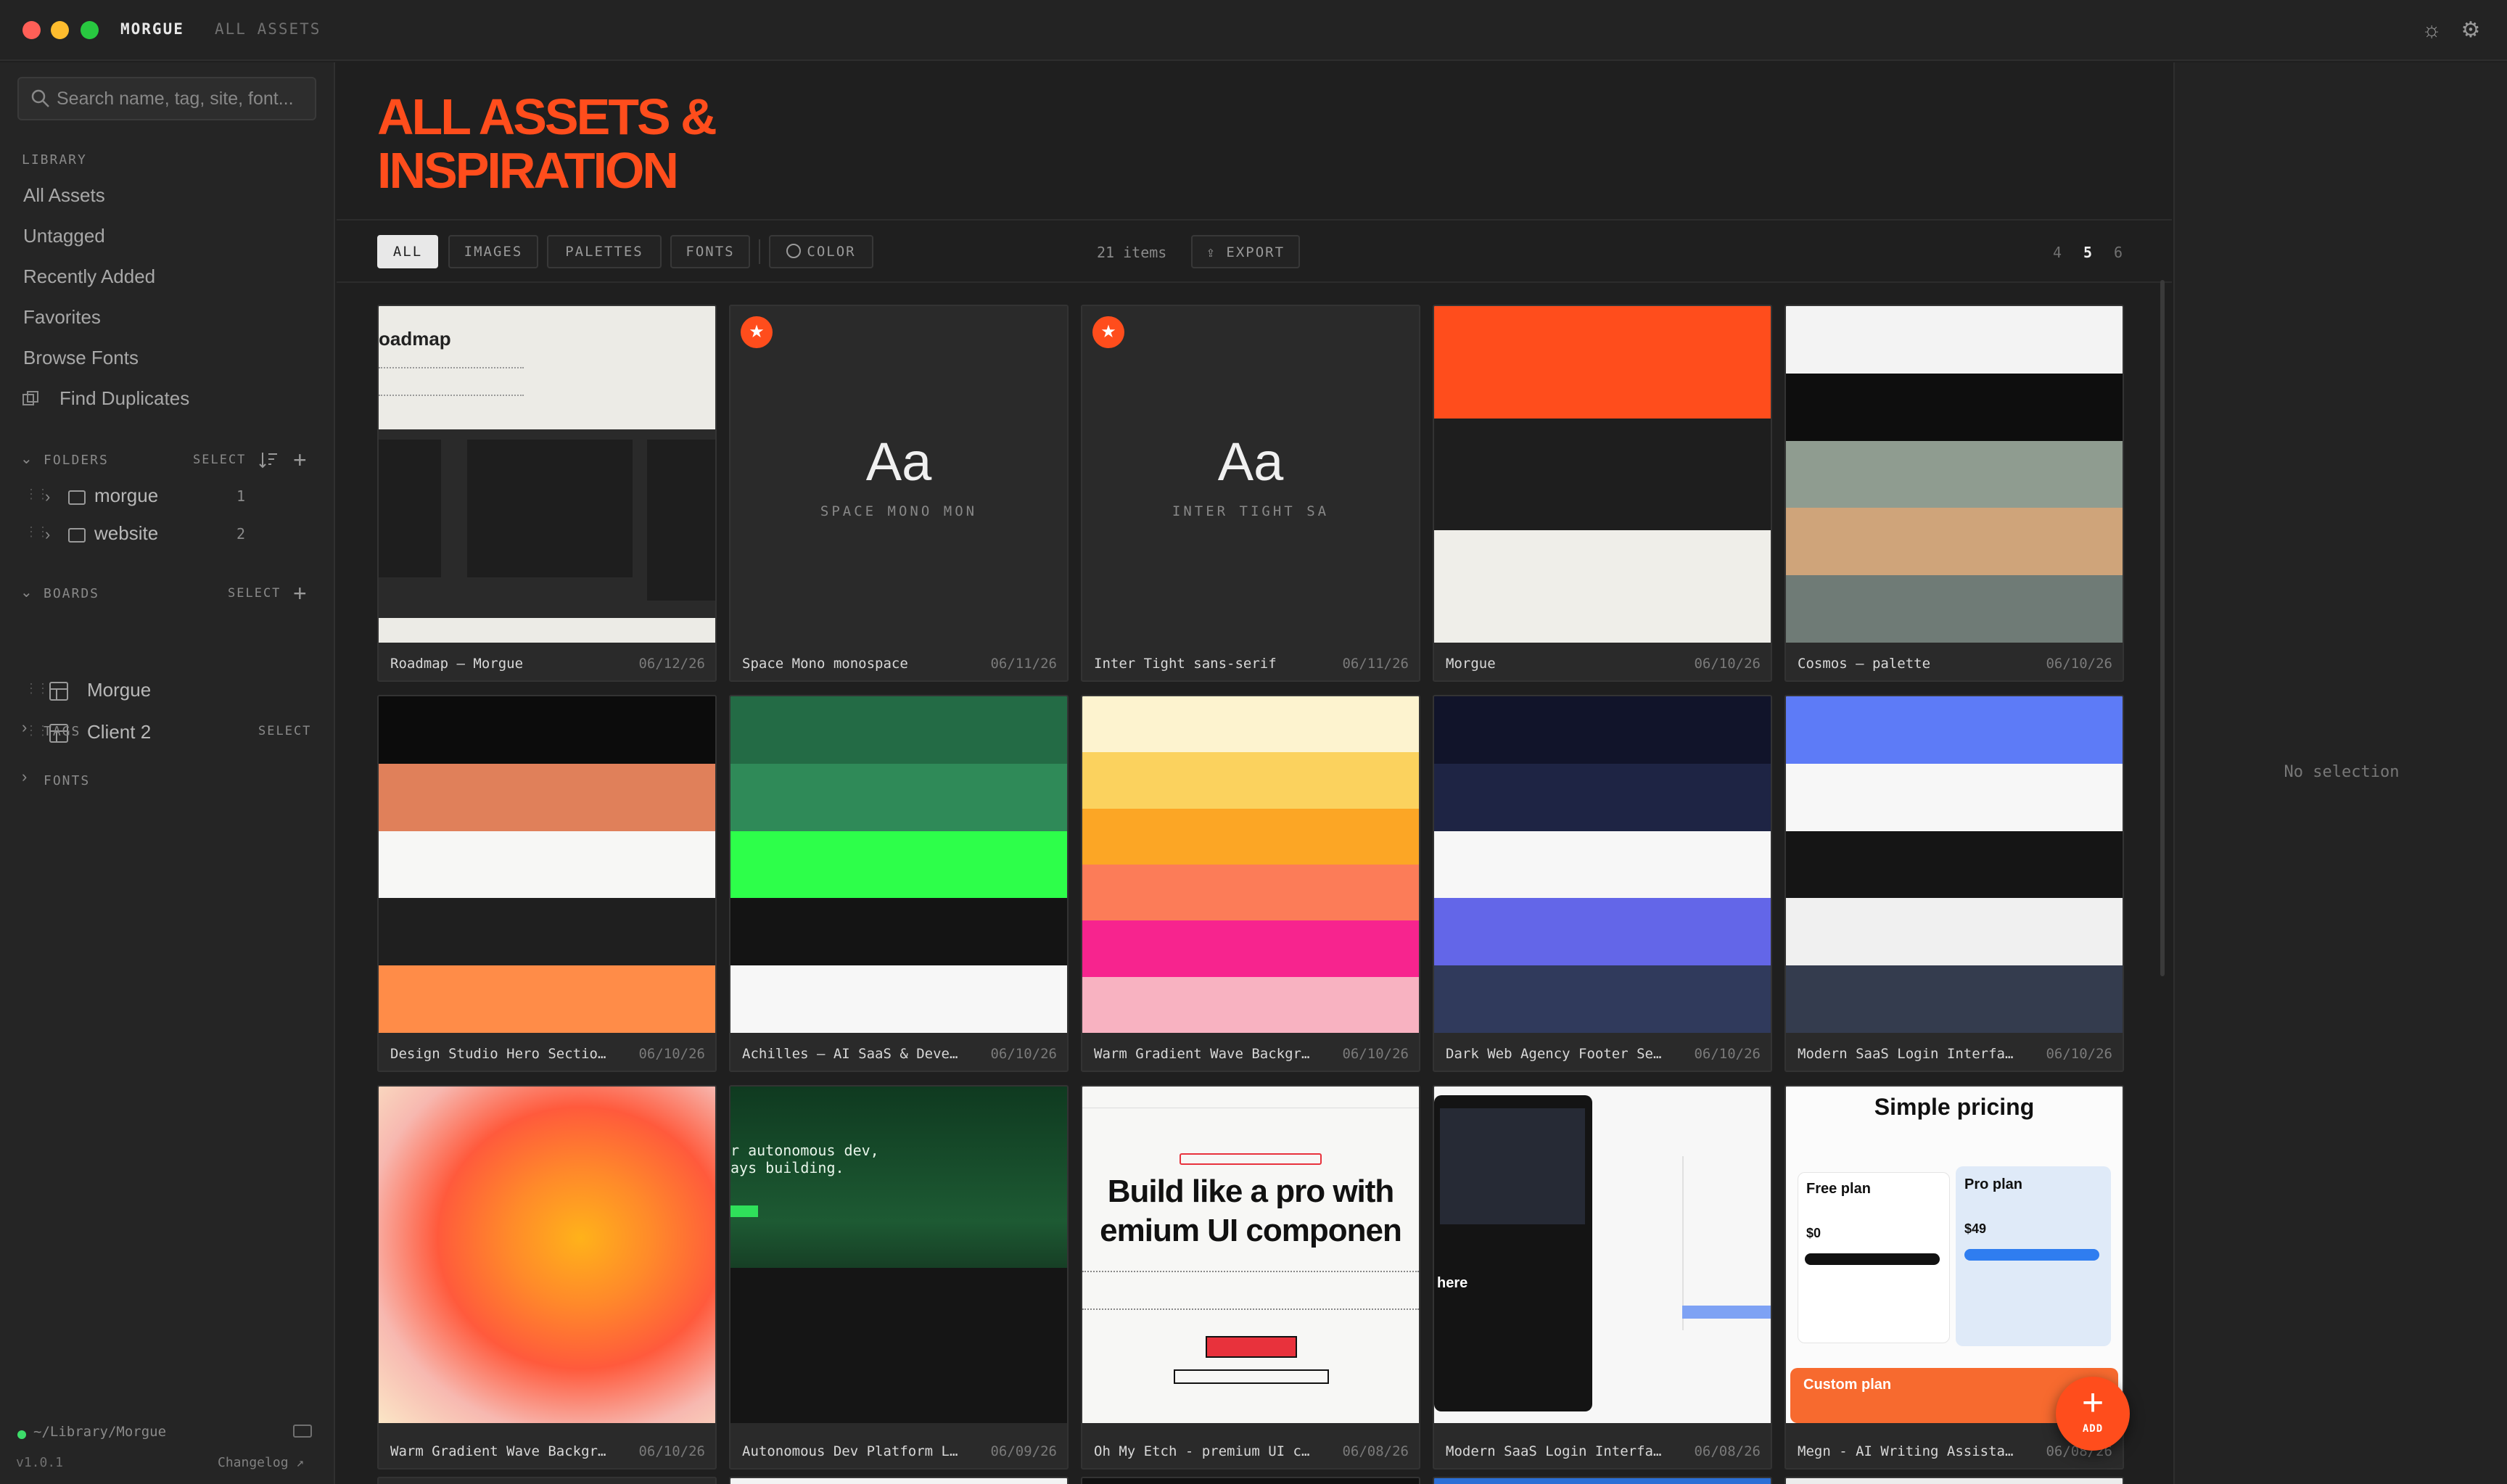 Image resolution: width=2507 pixels, height=1484 pixels. Describe the element at coordinates (2087, 252) in the screenshot. I see `grid-columns-5: 5` at that location.